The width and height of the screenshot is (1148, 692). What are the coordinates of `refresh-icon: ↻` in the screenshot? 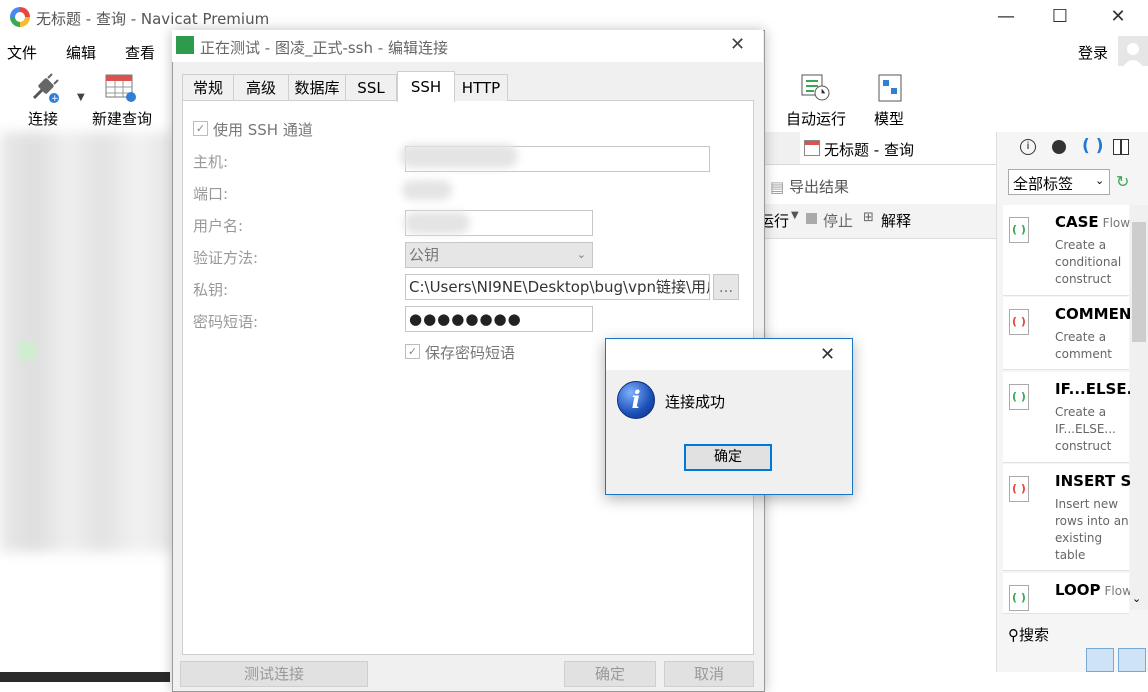 It's located at (1122, 181).